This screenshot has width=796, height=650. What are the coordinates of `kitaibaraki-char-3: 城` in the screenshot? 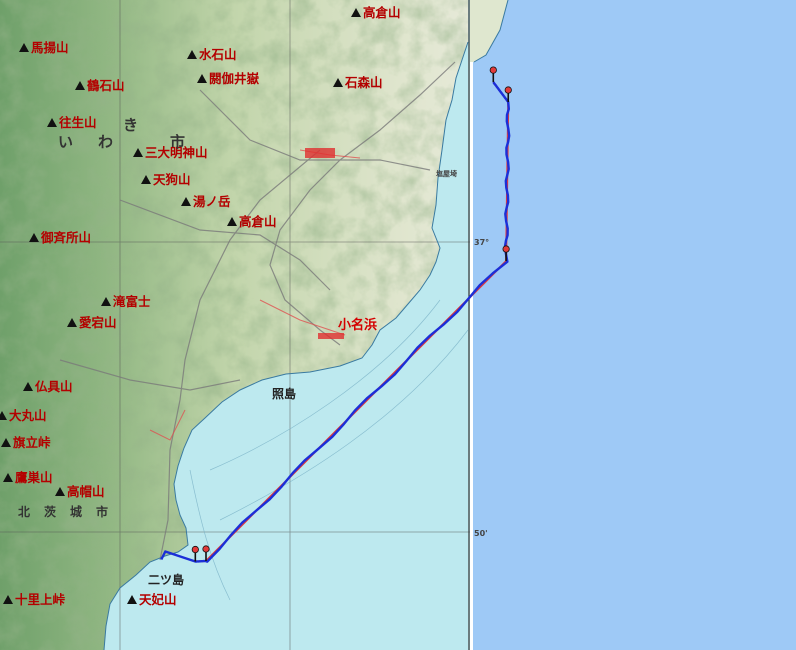 It's located at (76, 511).